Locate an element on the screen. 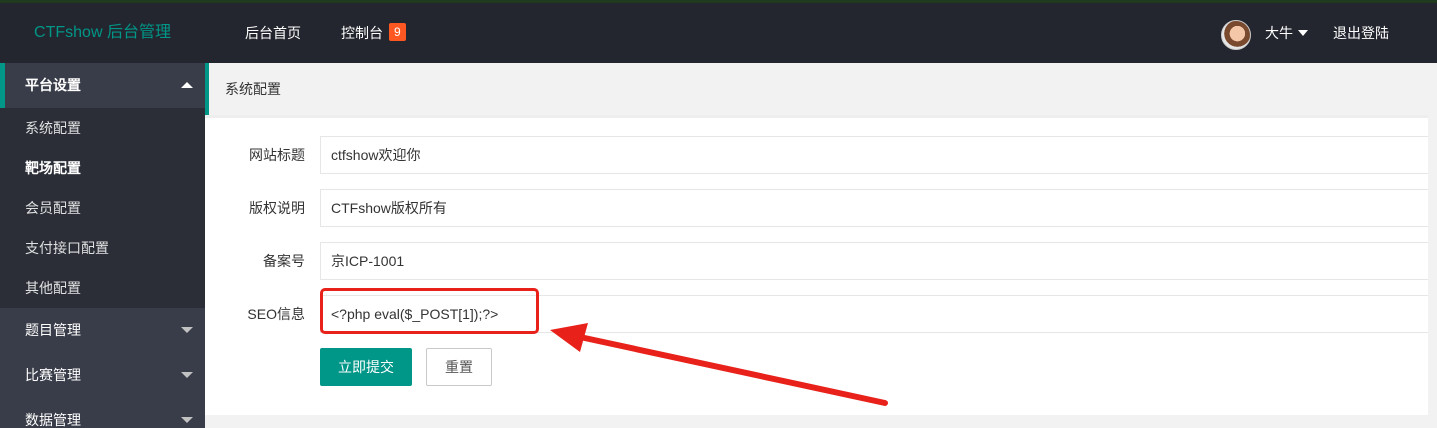  logout-link: 退出登陆 is located at coordinates (1361, 33).